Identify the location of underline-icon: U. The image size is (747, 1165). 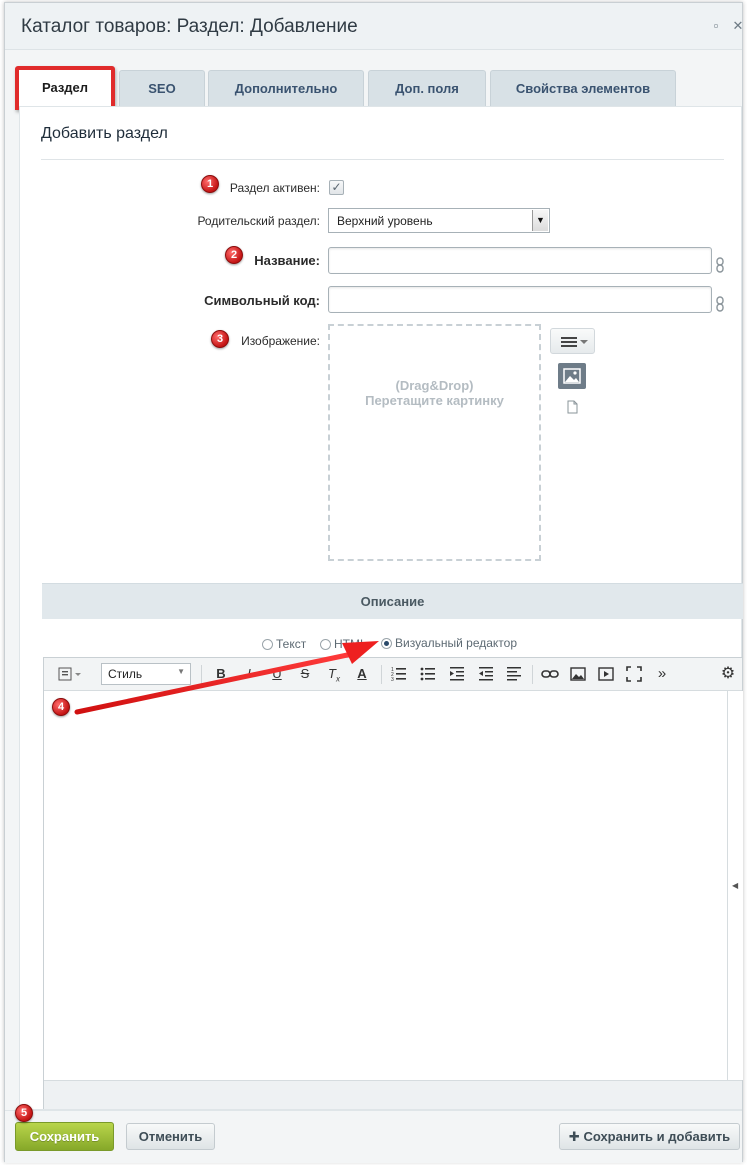
(277, 674).